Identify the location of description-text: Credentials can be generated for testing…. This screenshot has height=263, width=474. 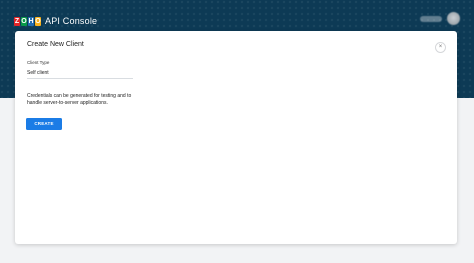
(79, 99).